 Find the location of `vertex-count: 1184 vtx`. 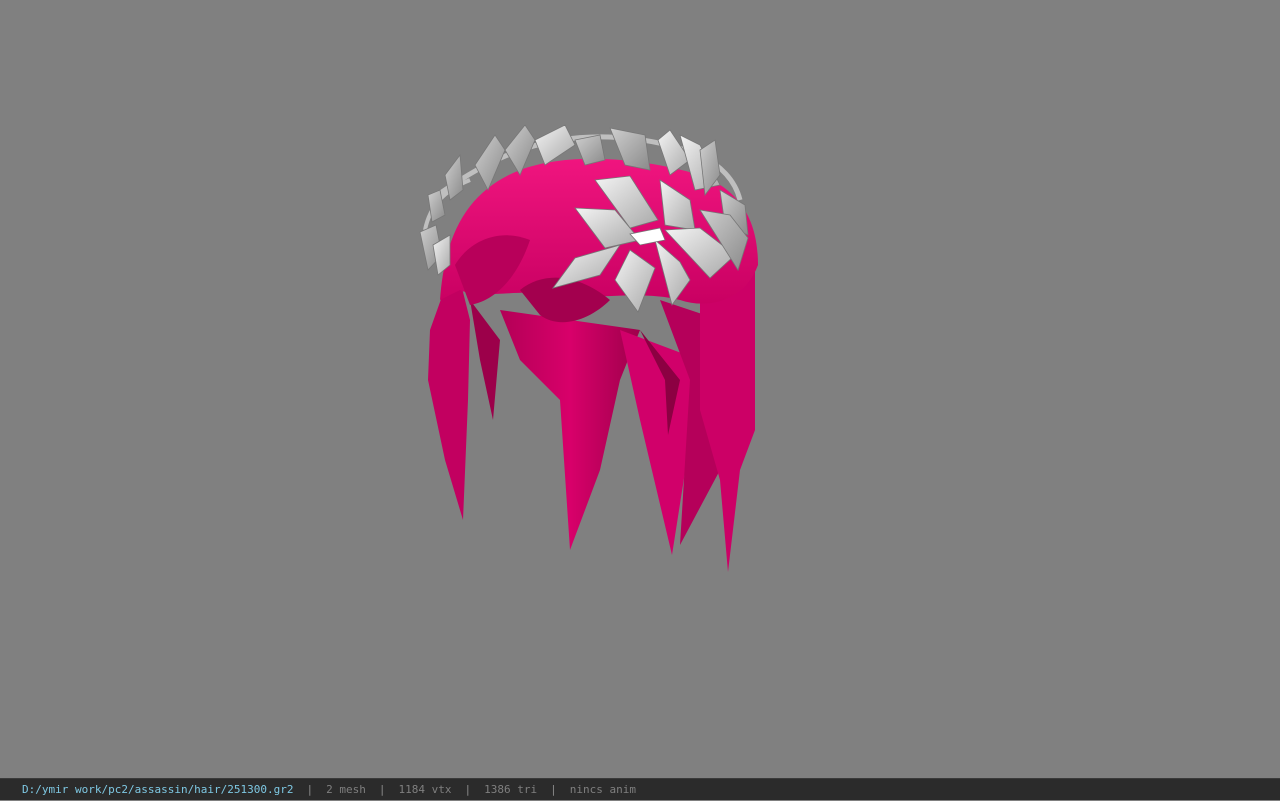

vertex-count: 1184 vtx is located at coordinates (425, 789).